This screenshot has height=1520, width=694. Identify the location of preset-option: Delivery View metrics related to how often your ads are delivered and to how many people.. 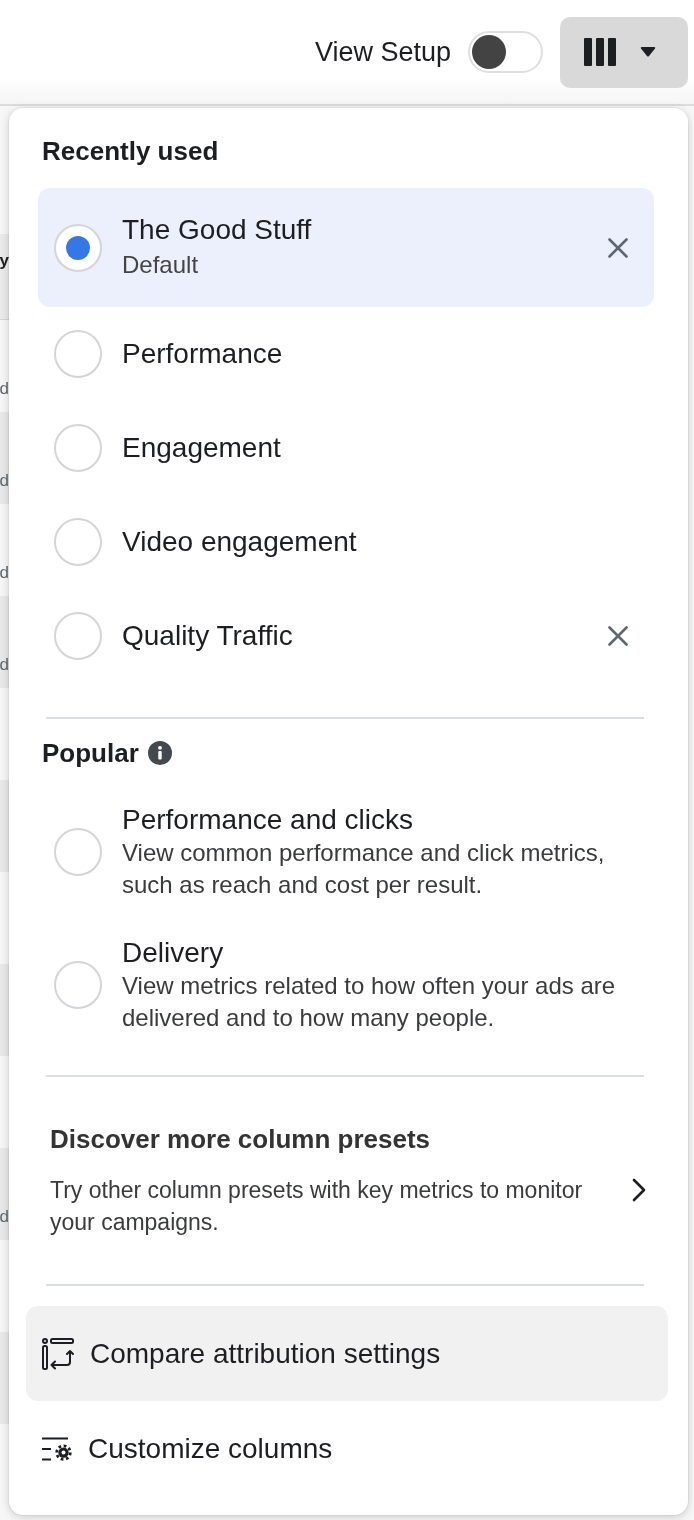
(346, 985).